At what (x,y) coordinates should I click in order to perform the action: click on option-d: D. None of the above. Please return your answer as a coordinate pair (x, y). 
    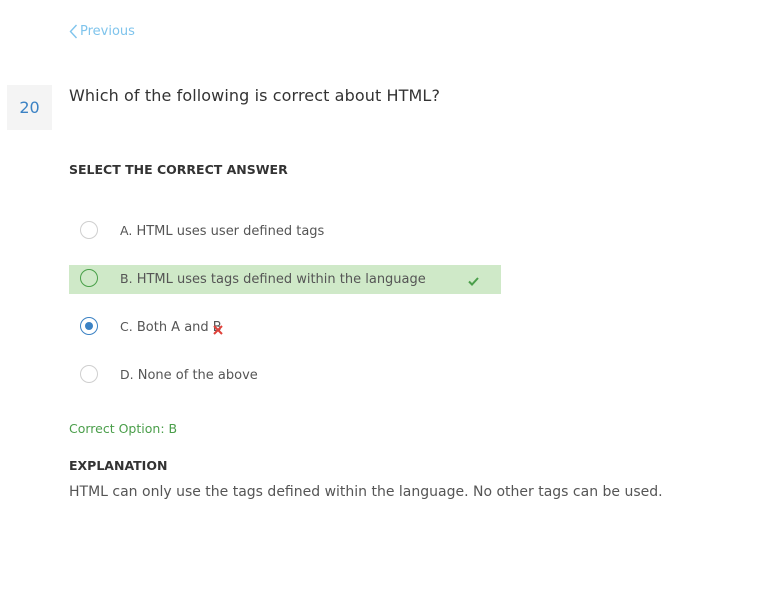
    Looking at the image, I should click on (285, 375).